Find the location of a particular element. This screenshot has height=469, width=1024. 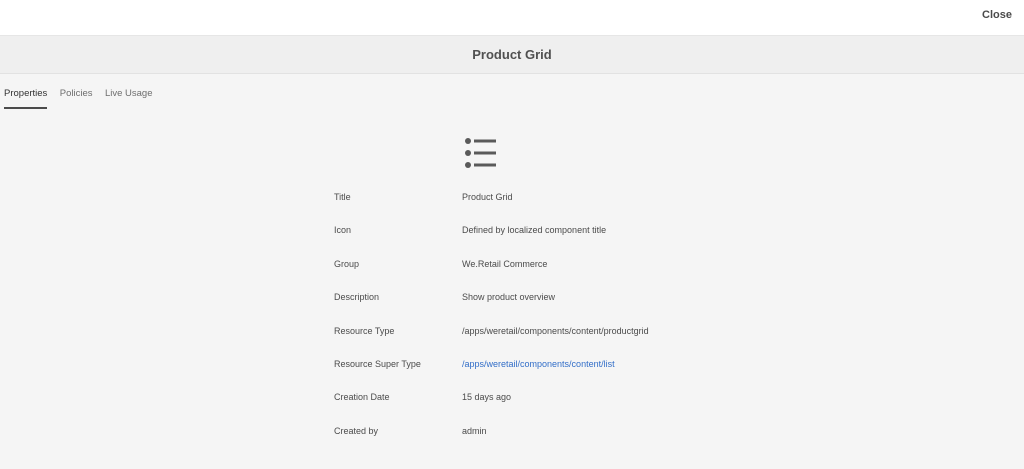

property-value: Defined by localized component title is located at coordinates (534, 230).